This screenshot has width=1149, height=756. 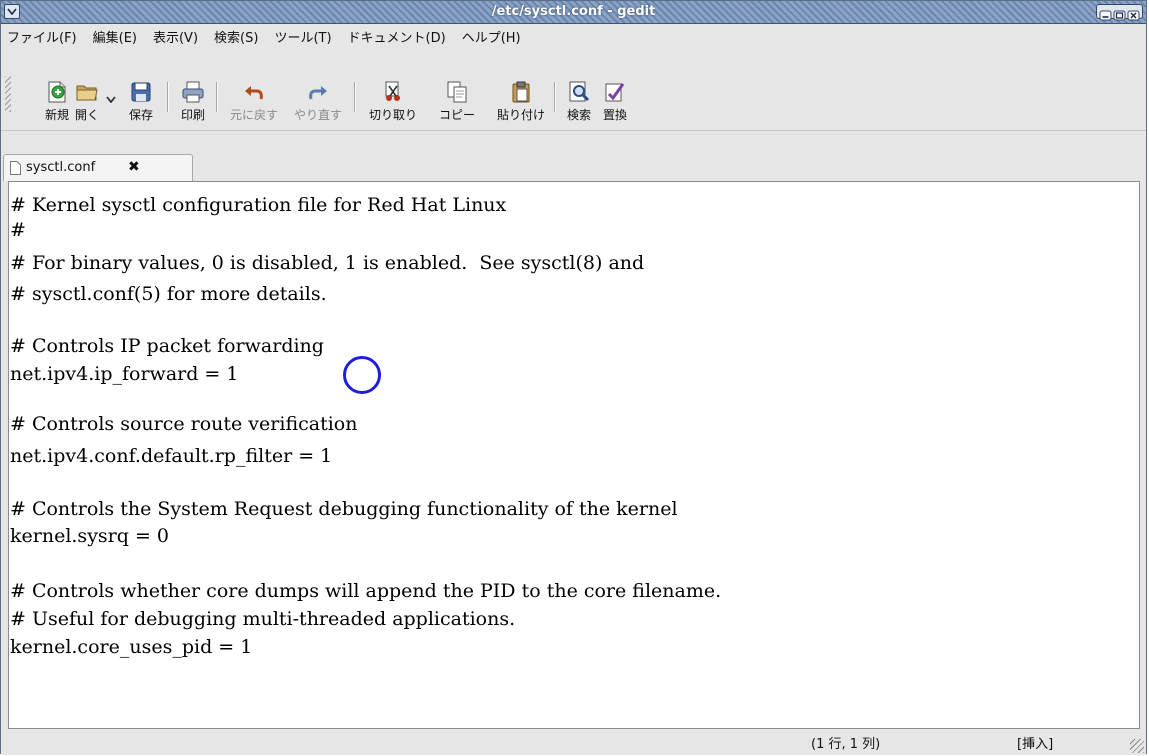 What do you see at coordinates (573, 742) in the screenshot?
I see `status-bar: (1 行, 1 列) [挿入]` at bounding box center [573, 742].